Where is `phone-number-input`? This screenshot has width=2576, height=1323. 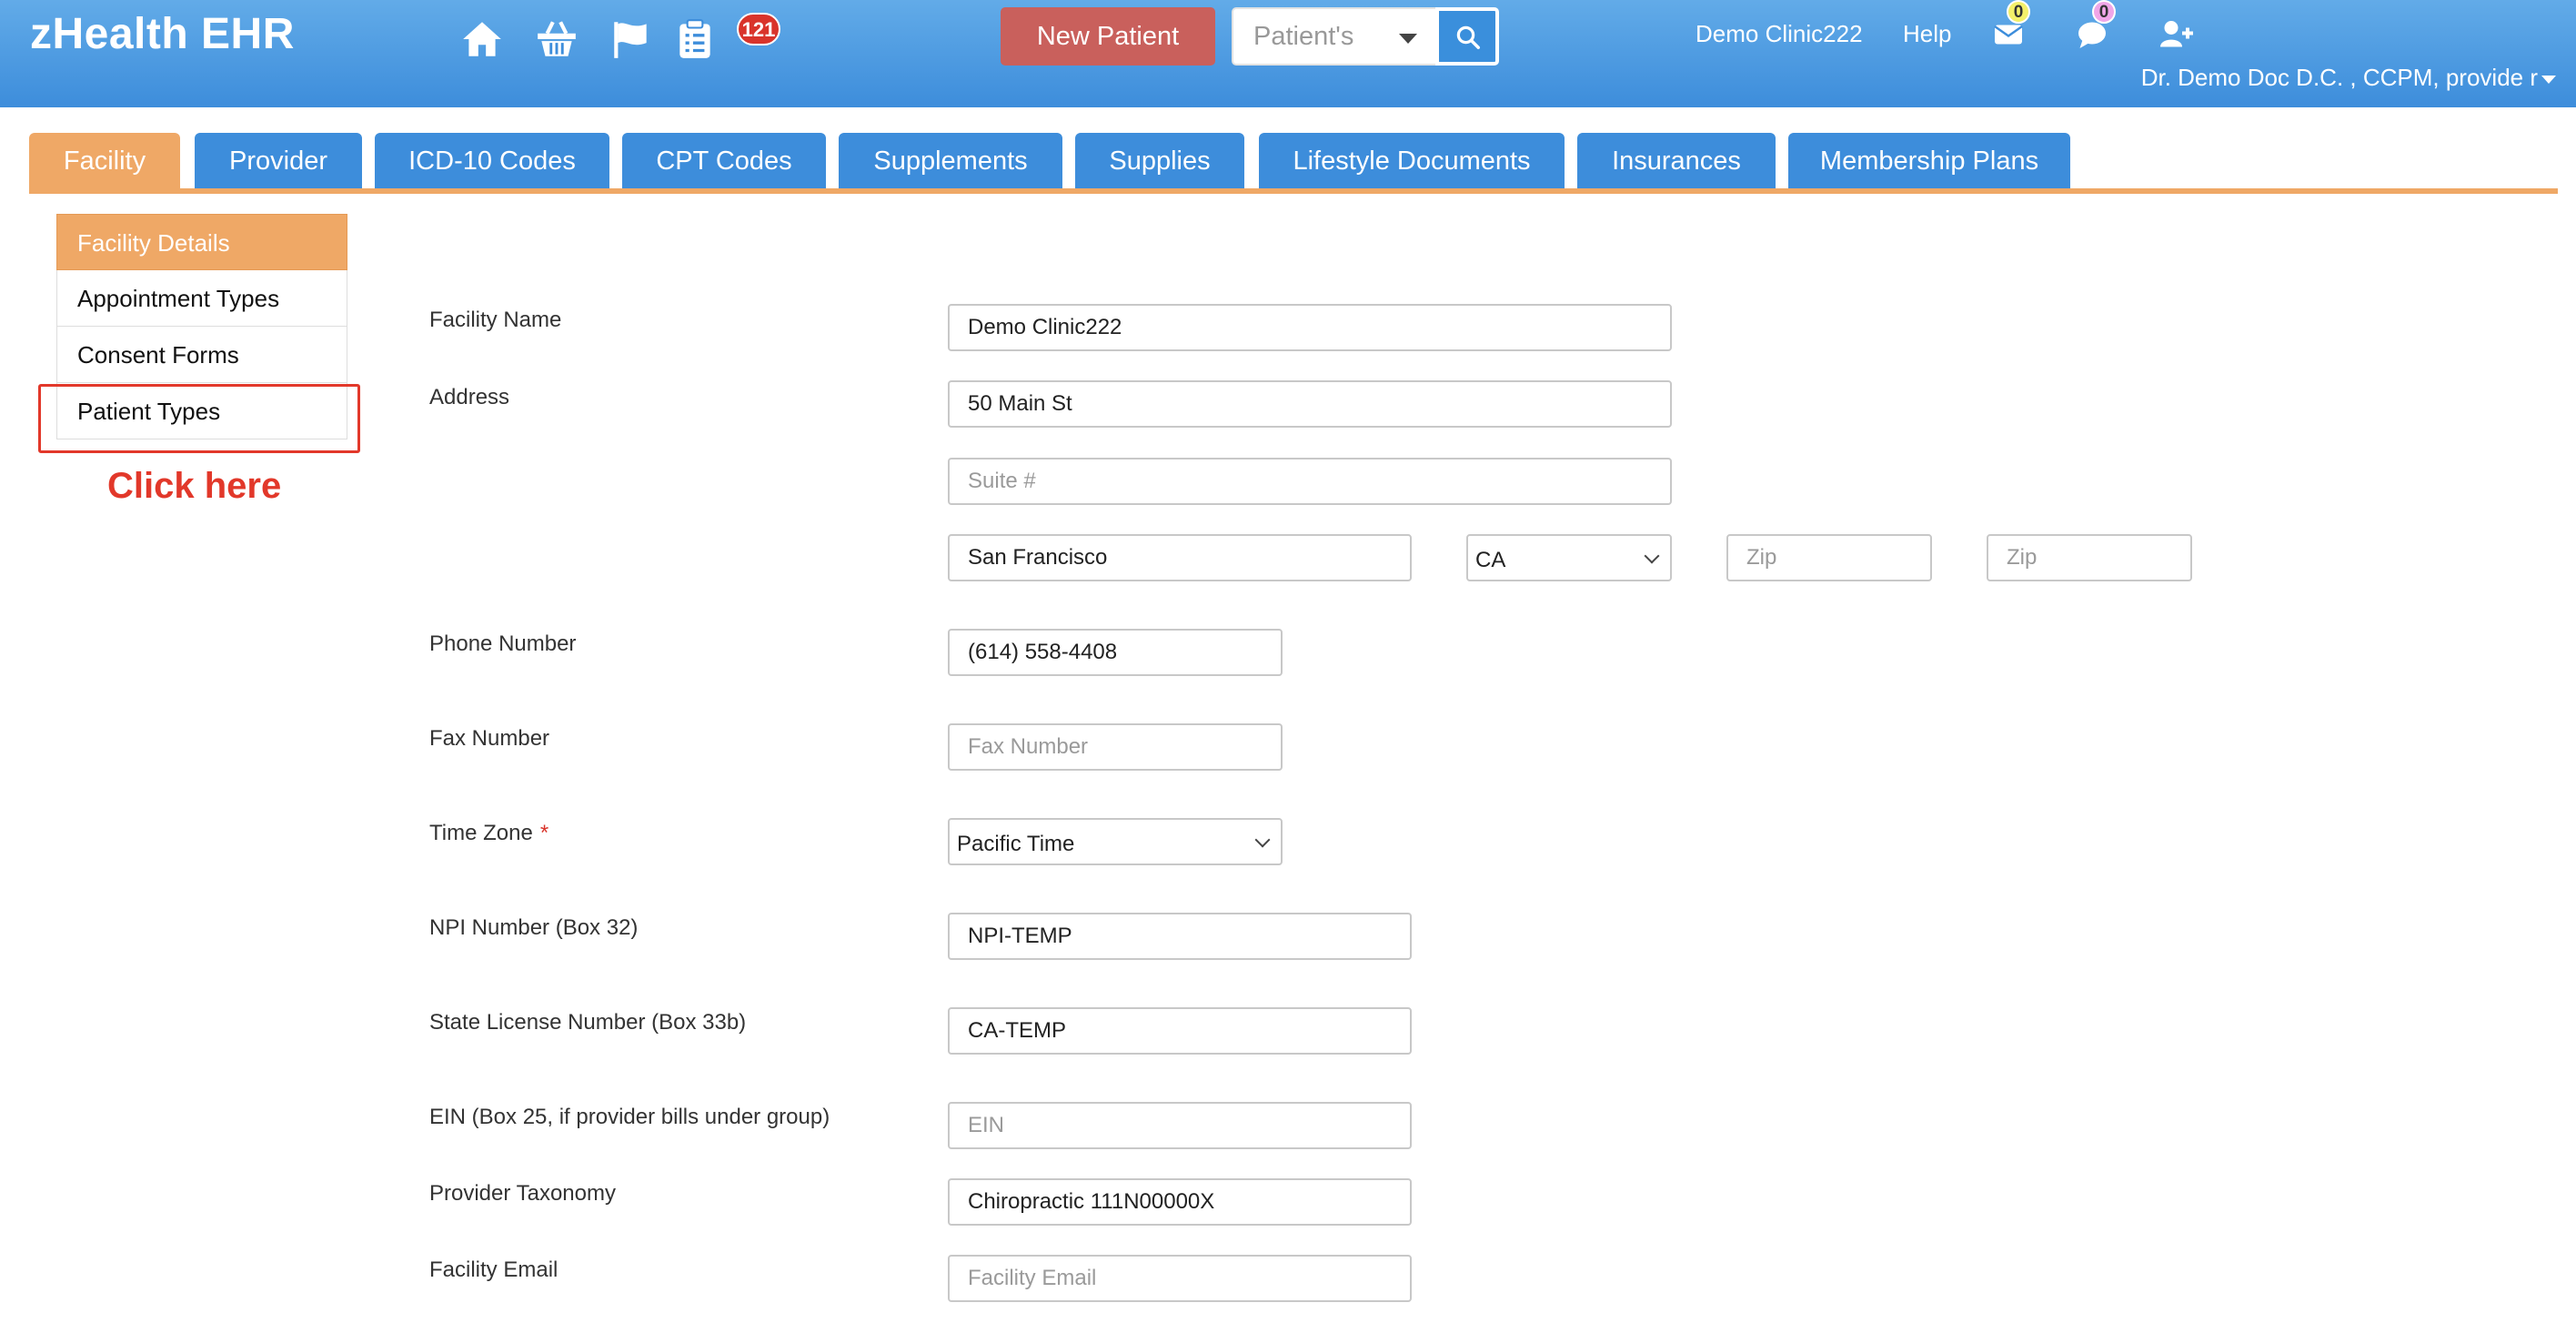
phone-number-input is located at coordinates (1115, 652).